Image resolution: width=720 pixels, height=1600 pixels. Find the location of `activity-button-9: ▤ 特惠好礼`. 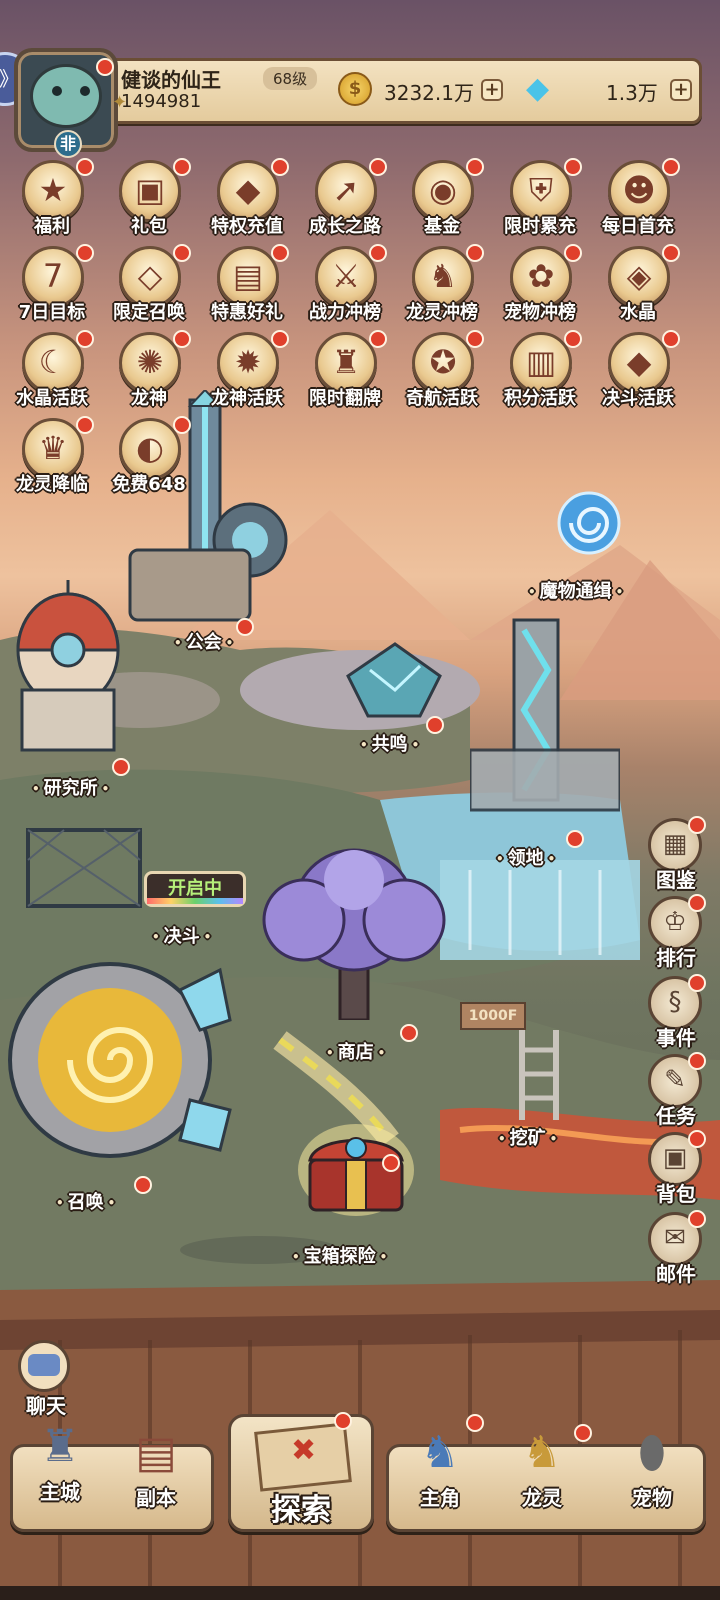

activity-button-9: ▤ 特惠好礼 is located at coordinates (247, 288).